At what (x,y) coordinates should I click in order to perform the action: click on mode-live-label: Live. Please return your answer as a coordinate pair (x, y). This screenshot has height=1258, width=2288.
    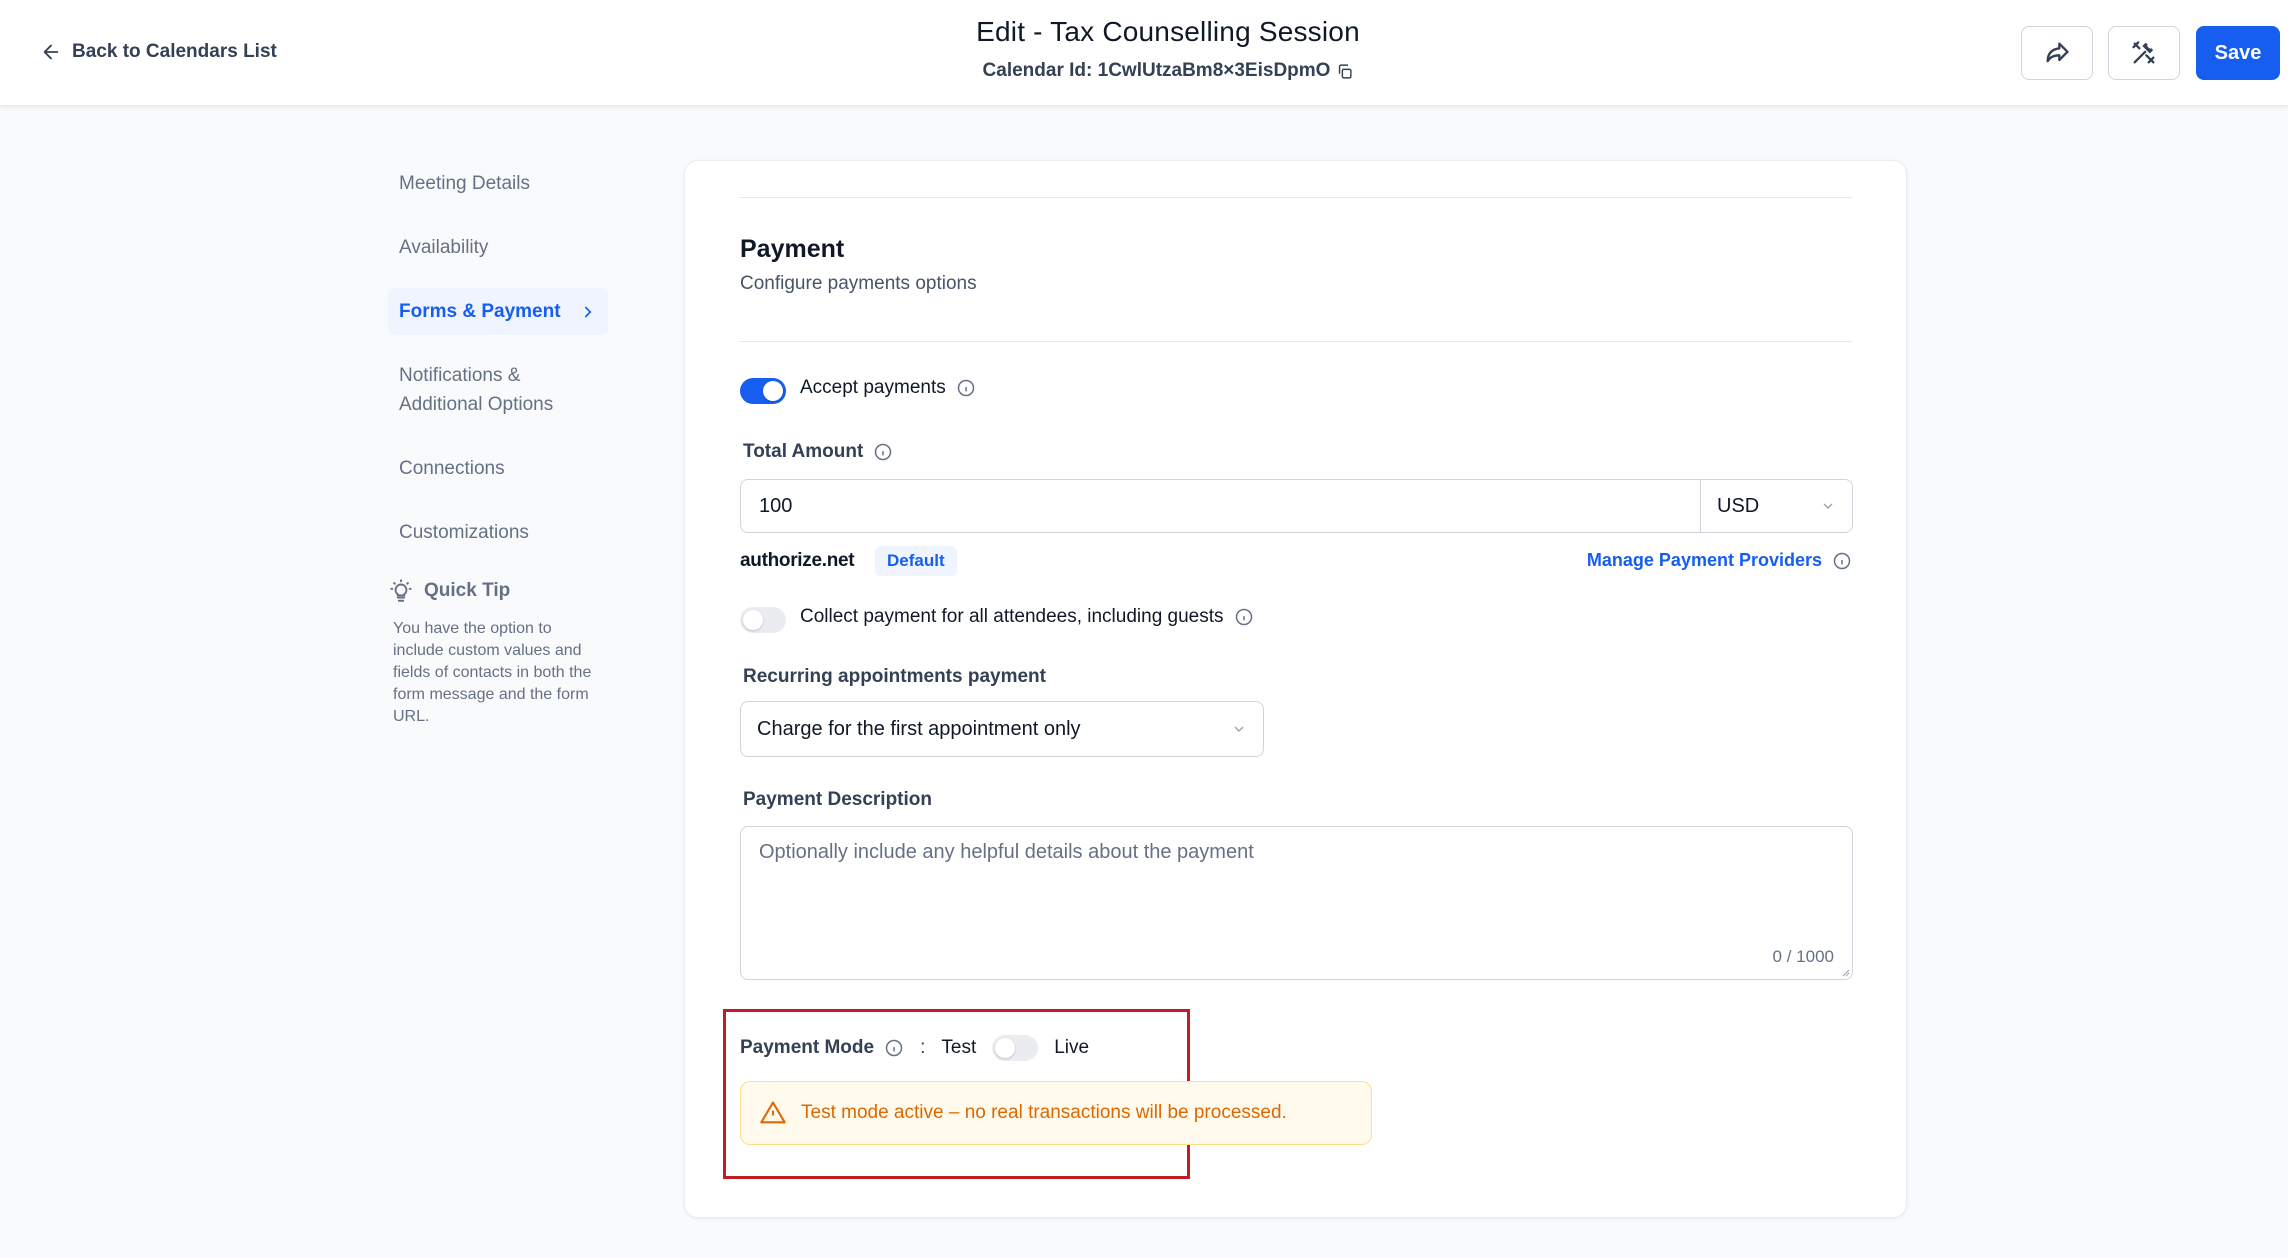
    Looking at the image, I should click on (1072, 1047).